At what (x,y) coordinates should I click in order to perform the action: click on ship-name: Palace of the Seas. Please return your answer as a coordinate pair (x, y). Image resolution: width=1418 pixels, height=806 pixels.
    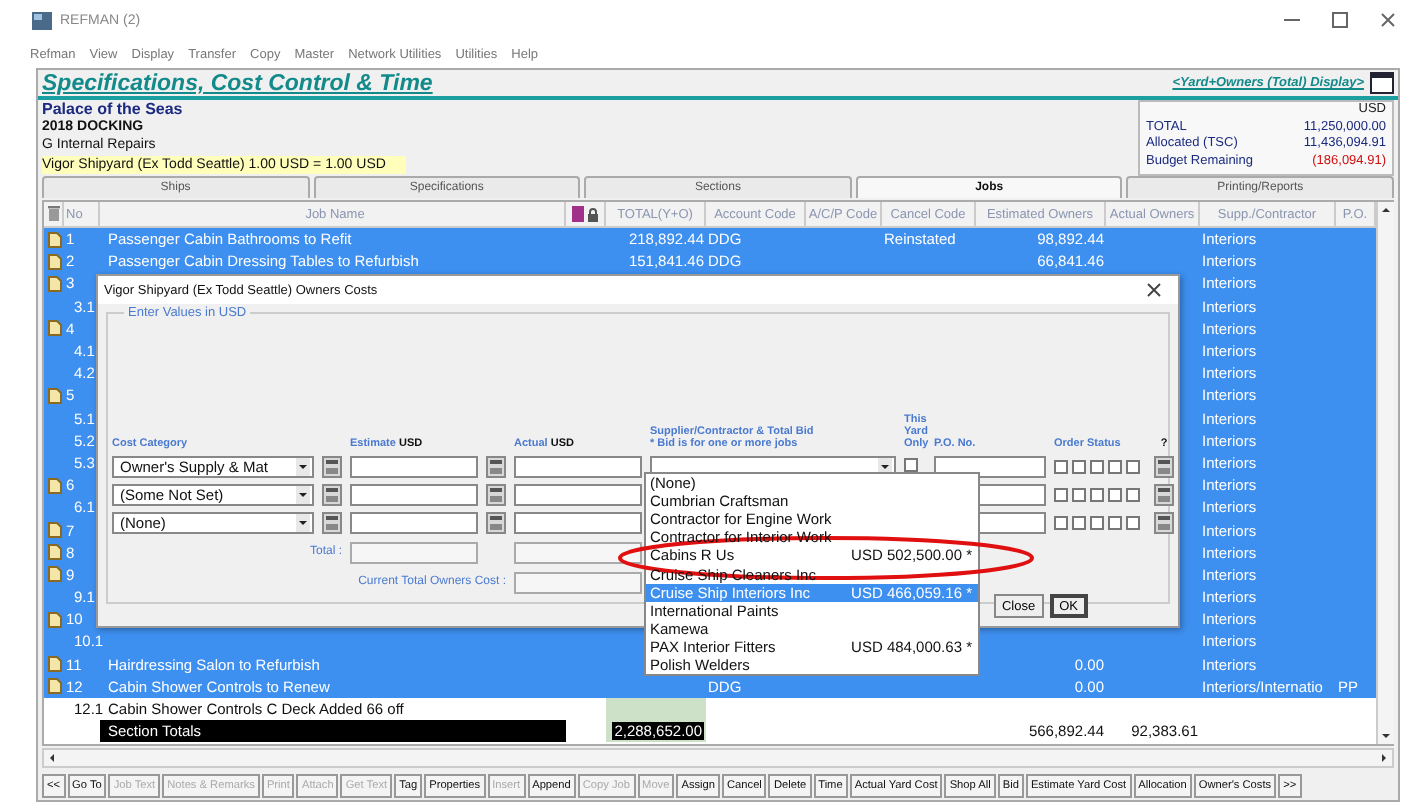
    Looking at the image, I should click on (112, 109).